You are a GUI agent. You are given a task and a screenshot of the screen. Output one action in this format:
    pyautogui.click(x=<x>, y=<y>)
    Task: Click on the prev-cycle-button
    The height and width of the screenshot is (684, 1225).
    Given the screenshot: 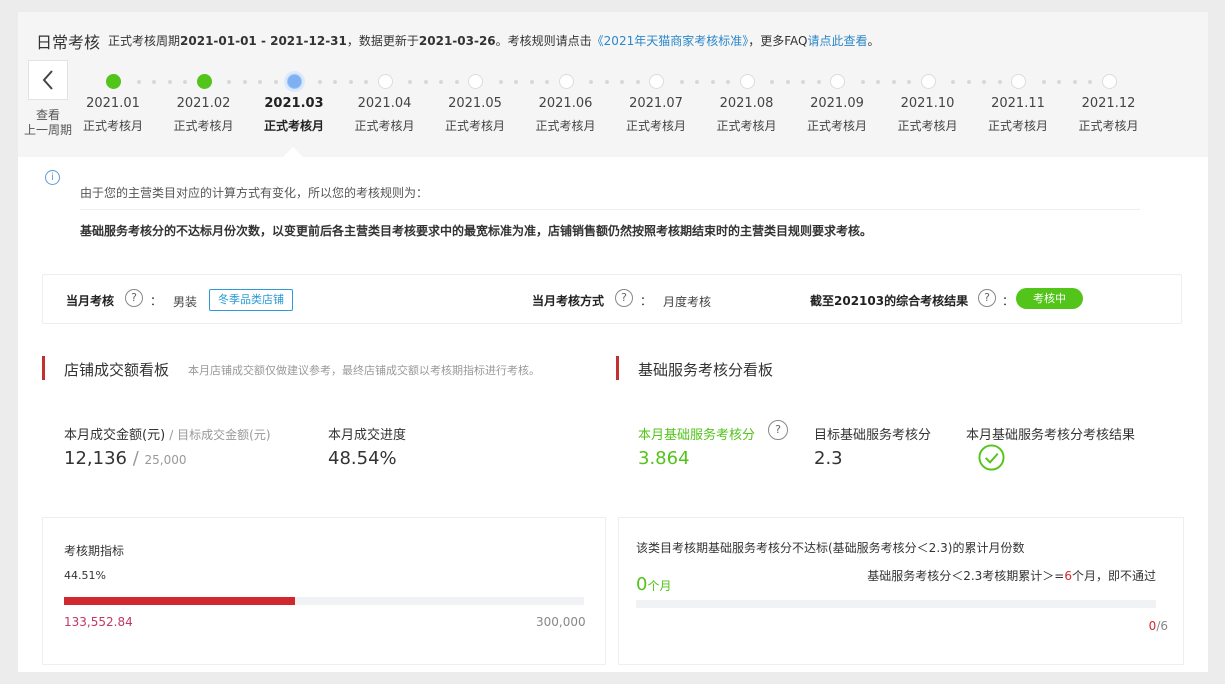 What is the action you would take?
    pyautogui.click(x=48, y=80)
    